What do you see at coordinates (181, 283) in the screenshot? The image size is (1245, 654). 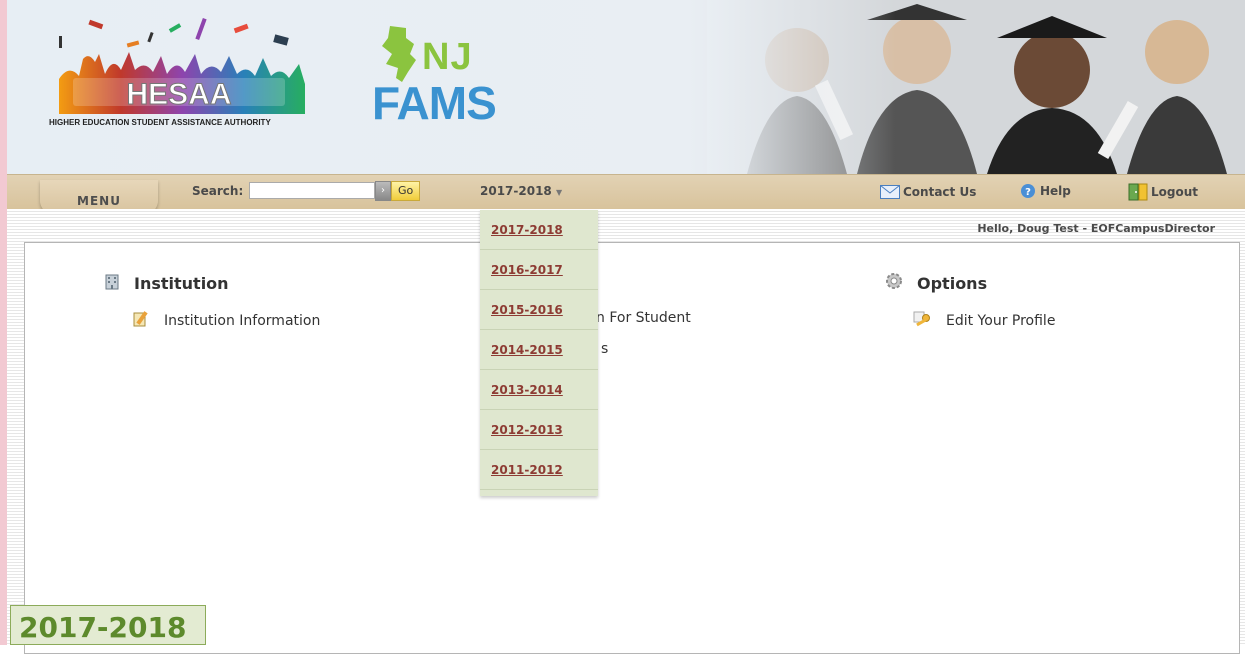 I see `section-institution-title: Institution` at bounding box center [181, 283].